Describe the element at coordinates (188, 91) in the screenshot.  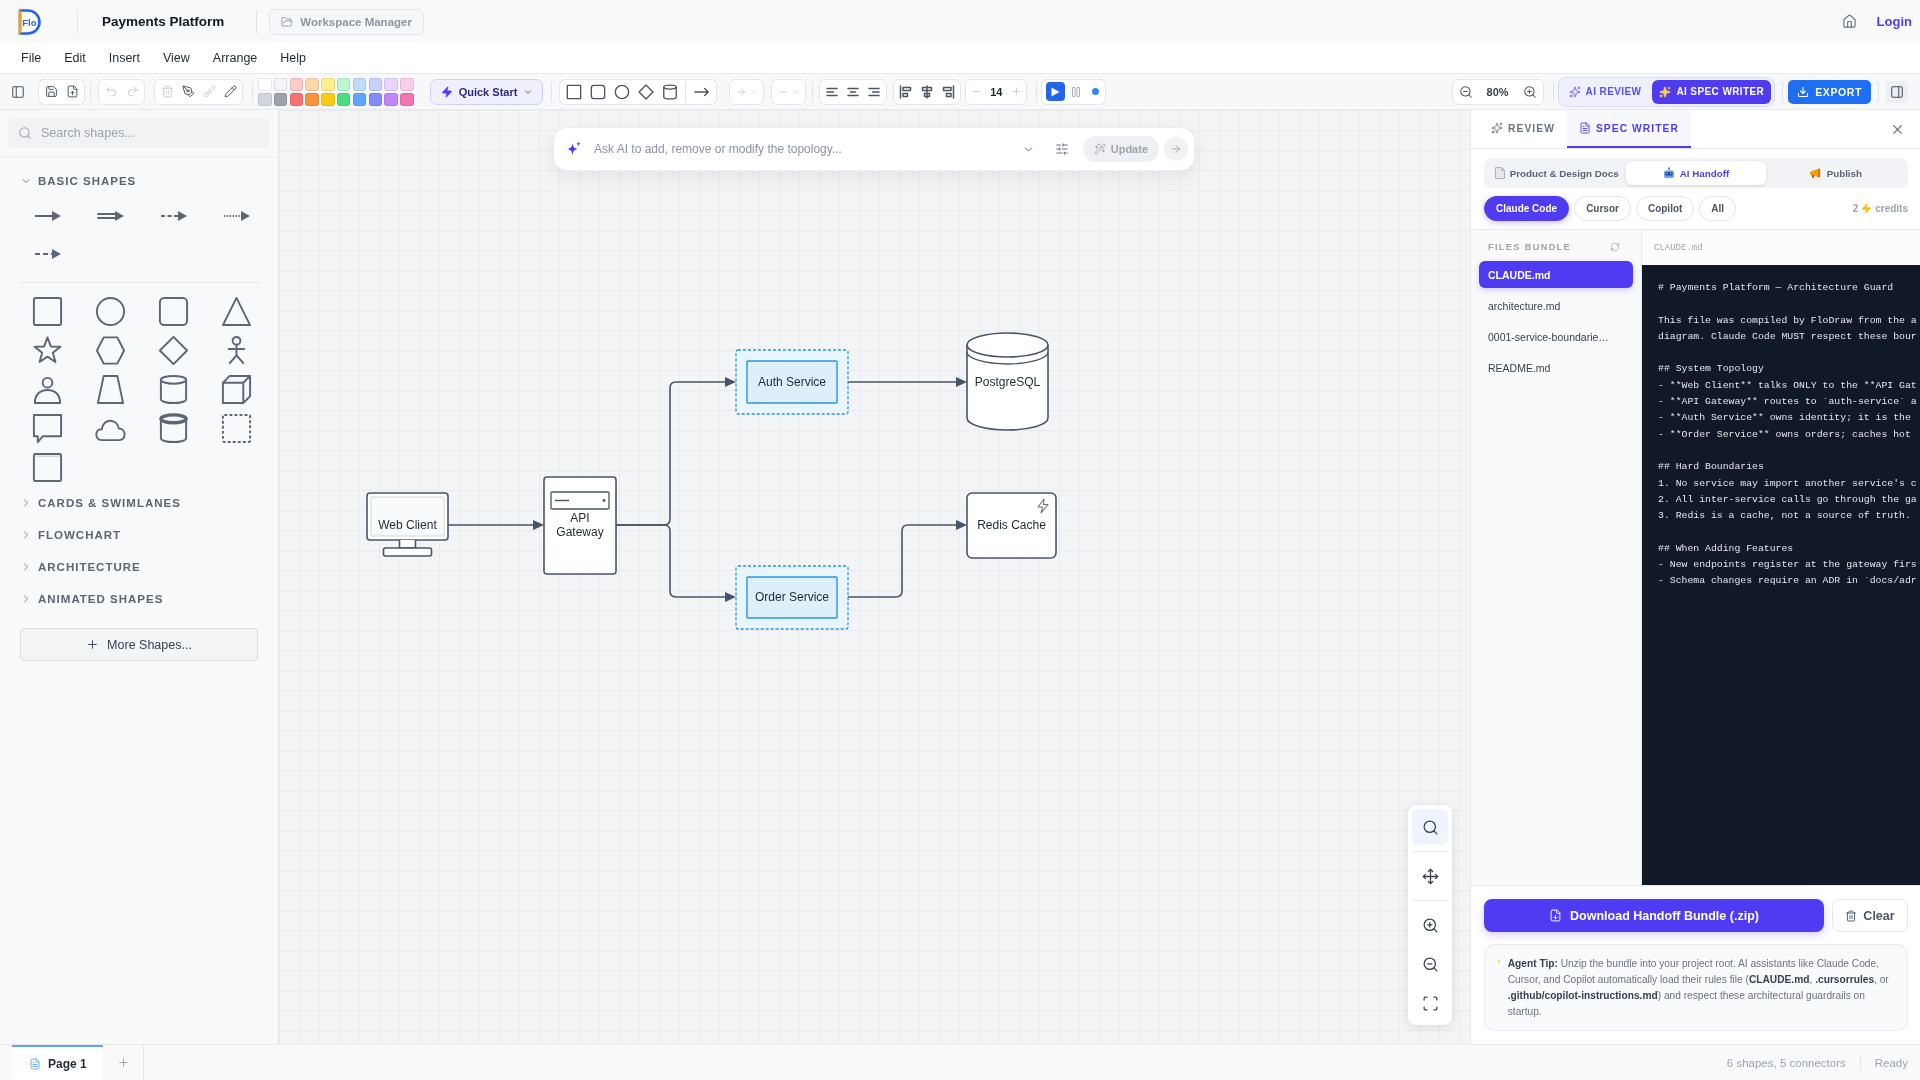
I see `pen-tool-icon` at that location.